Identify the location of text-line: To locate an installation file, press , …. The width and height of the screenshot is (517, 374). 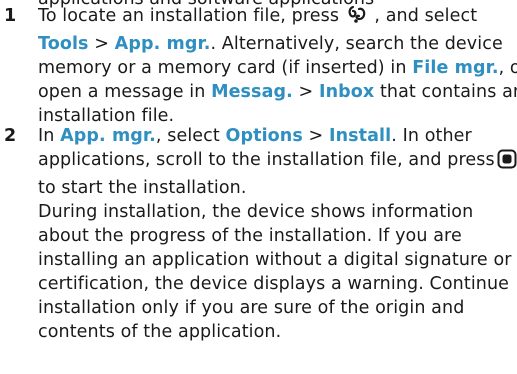
(276, 18).